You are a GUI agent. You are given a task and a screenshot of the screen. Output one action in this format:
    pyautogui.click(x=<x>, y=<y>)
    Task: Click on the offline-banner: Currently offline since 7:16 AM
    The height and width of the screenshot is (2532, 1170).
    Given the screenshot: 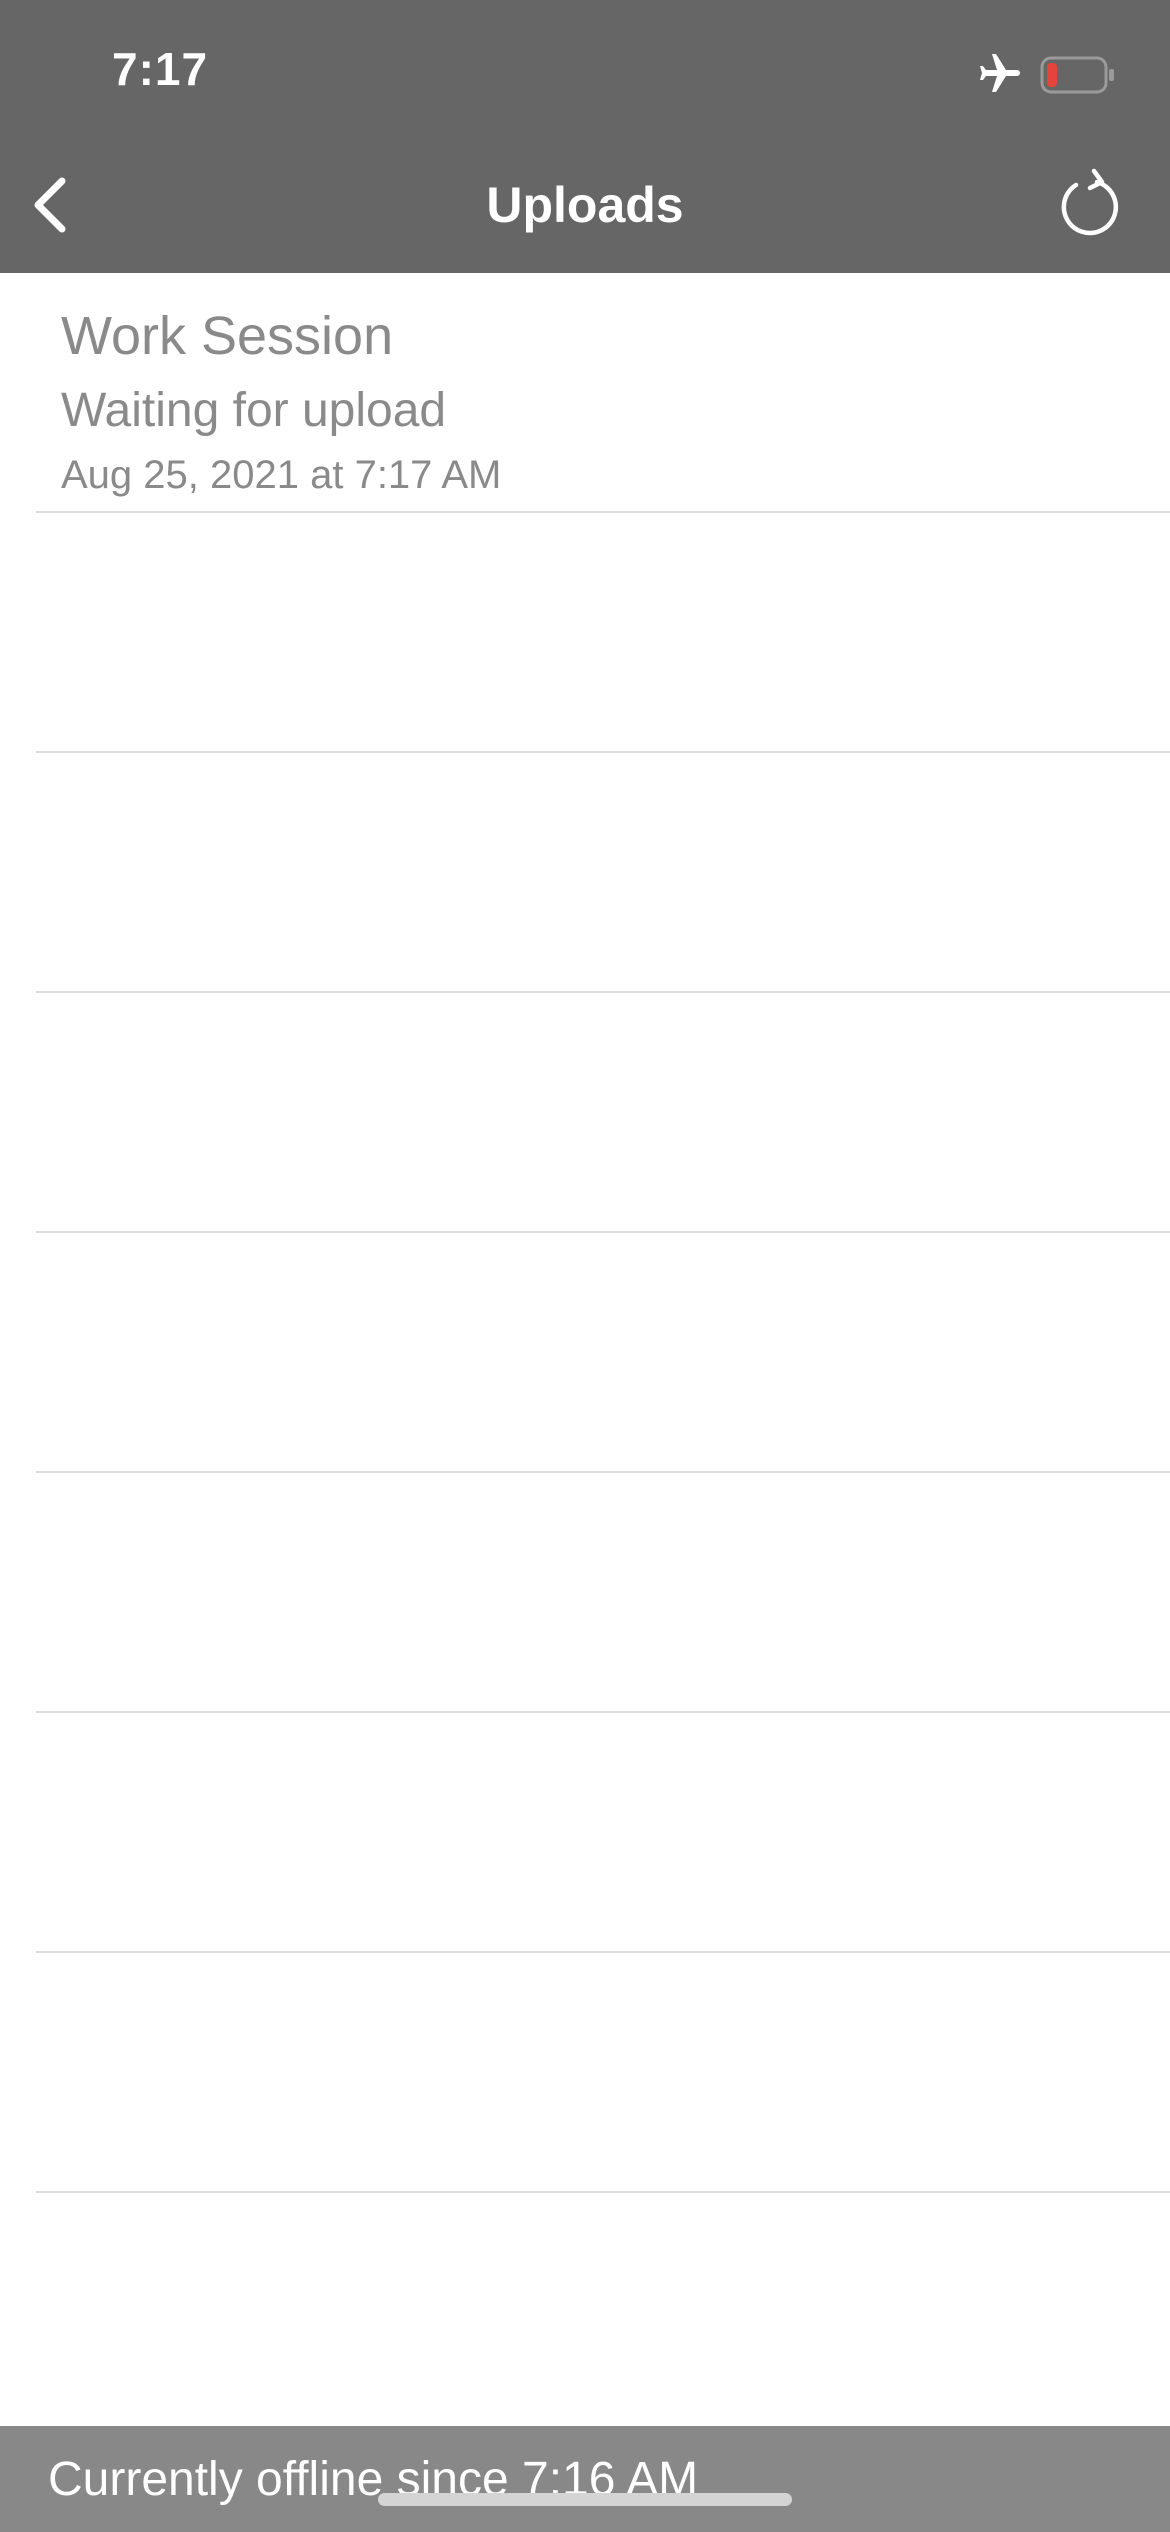 What is the action you would take?
    pyautogui.click(x=585, y=2479)
    